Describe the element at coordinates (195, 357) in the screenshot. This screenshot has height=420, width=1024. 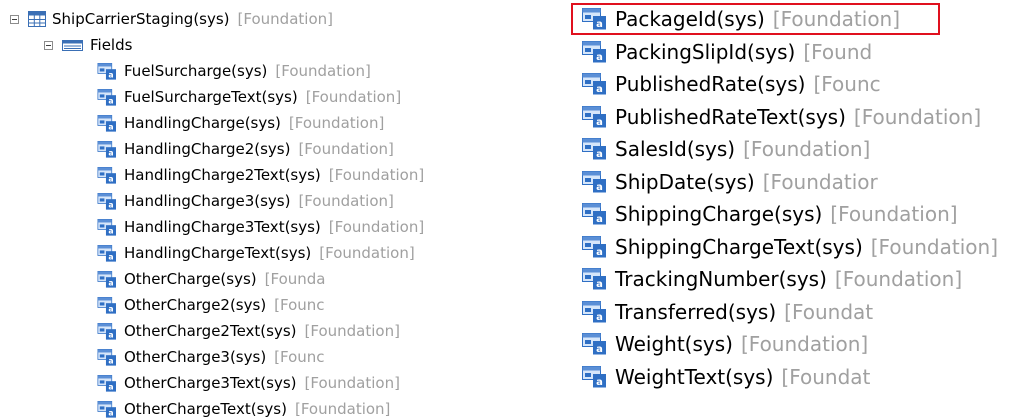
I see `field-name: OtherCharge3(sys)` at that location.